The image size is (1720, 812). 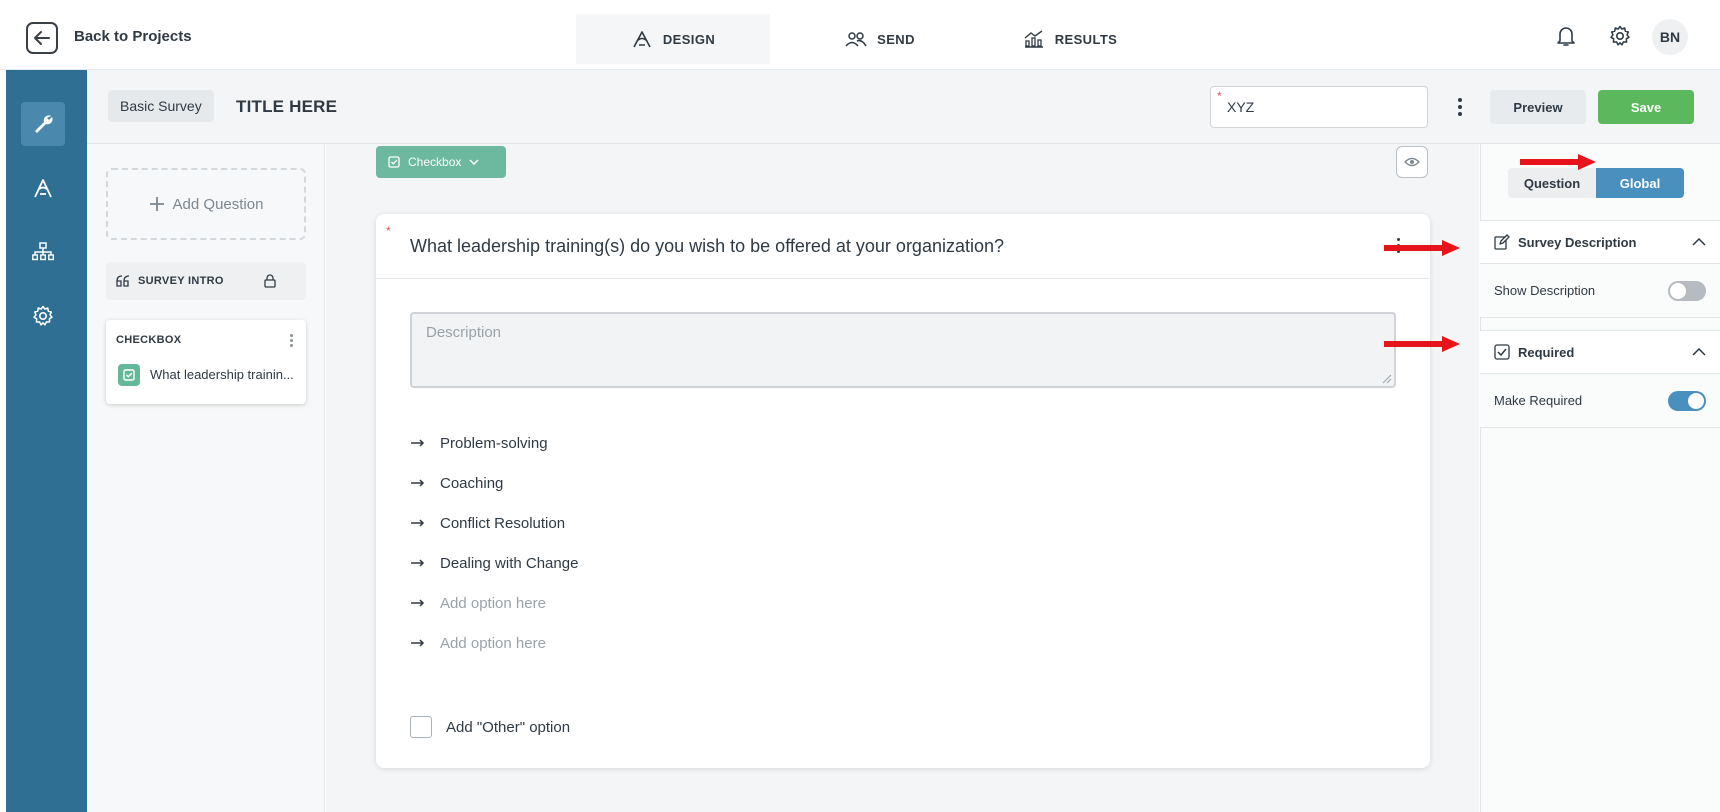 What do you see at coordinates (1538, 400) in the screenshot?
I see `make-required-label: Make Required` at bounding box center [1538, 400].